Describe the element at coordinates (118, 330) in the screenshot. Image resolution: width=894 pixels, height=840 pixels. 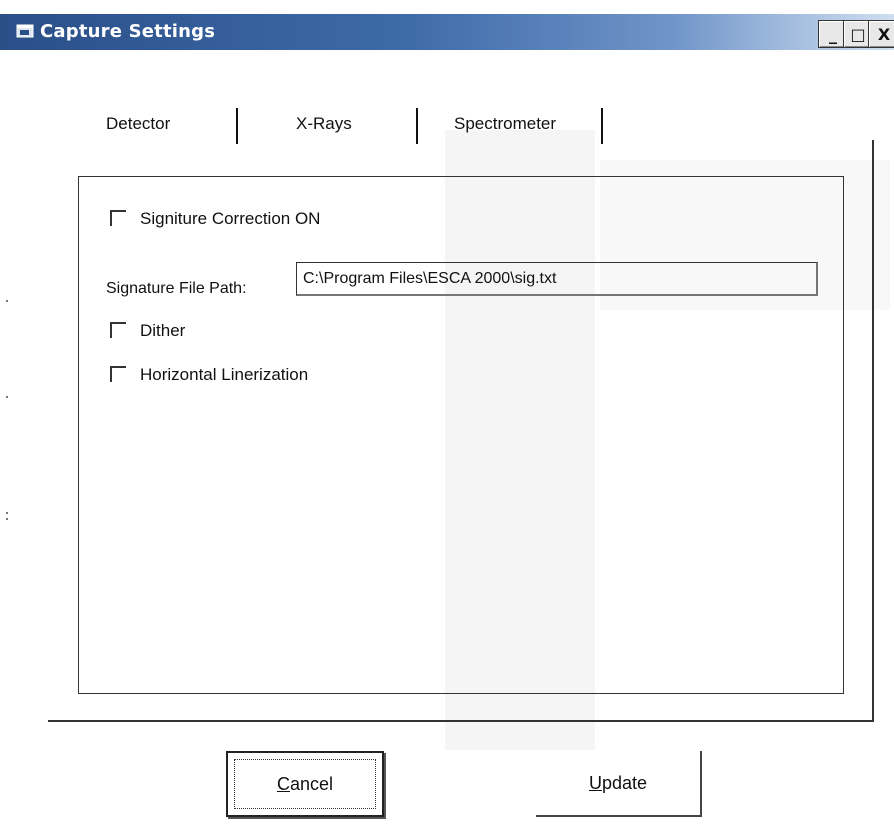
I see `dither-checkbox` at that location.